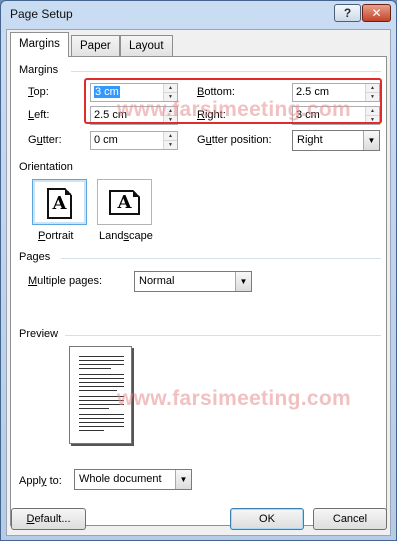  What do you see at coordinates (100, 395) in the screenshot?
I see `preview-page-thumbnail` at bounding box center [100, 395].